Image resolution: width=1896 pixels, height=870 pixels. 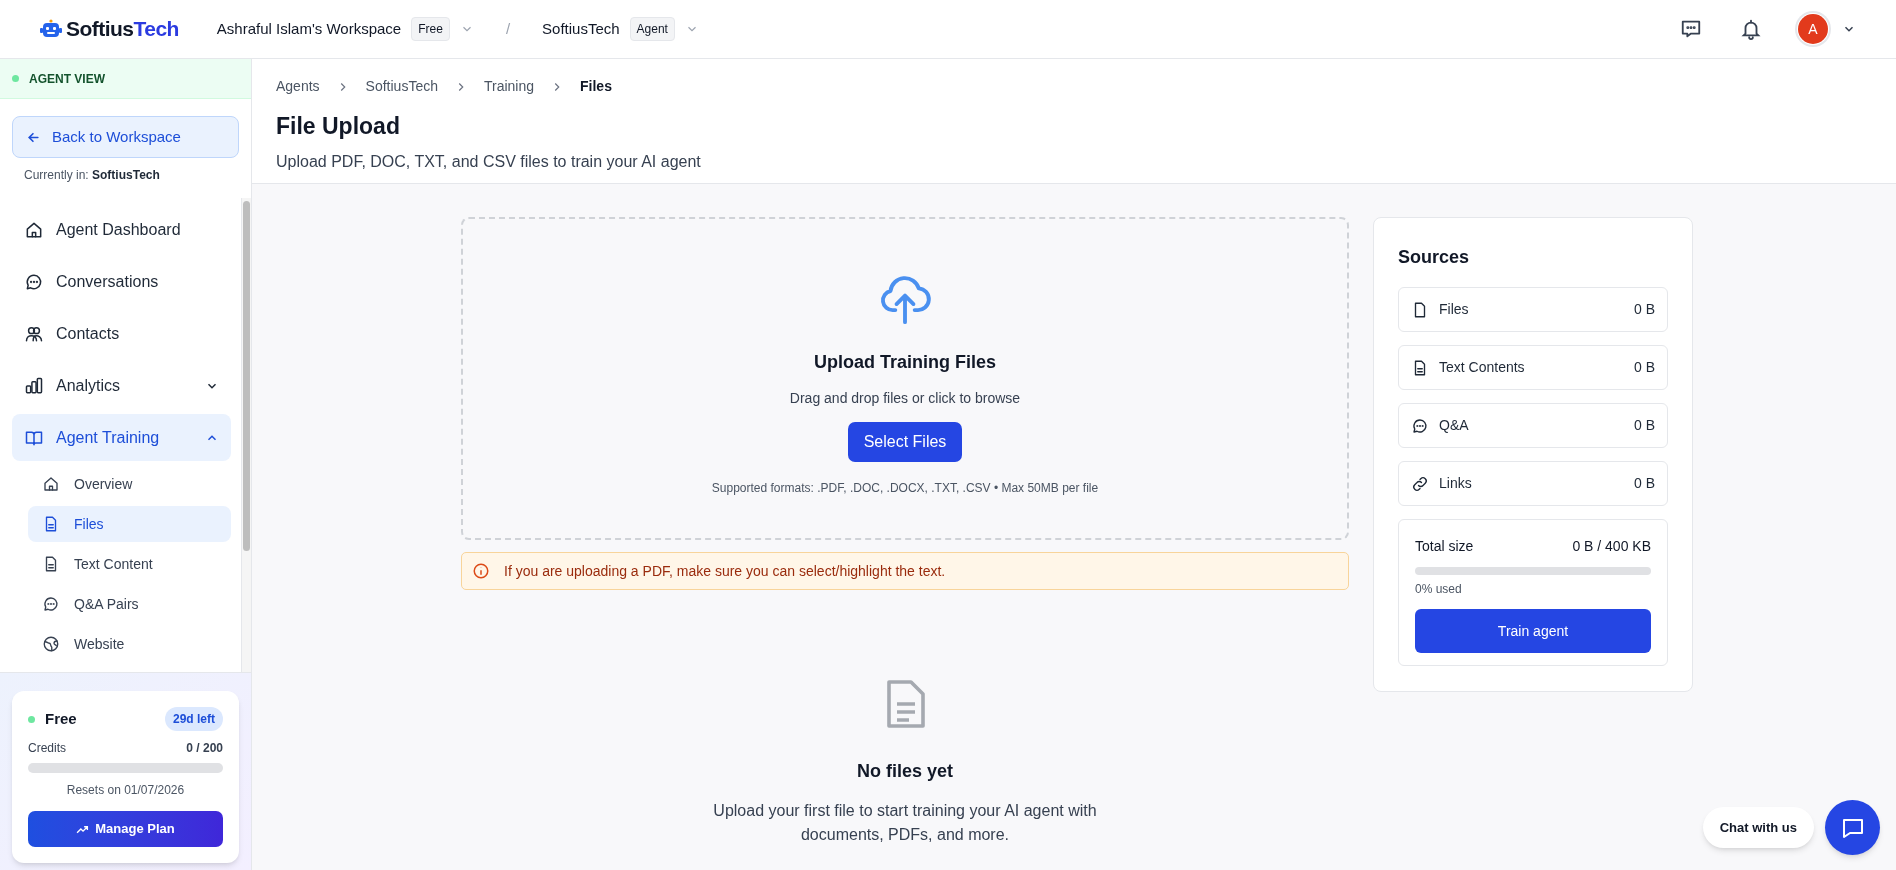 I want to click on credits-label: Credits, so click(x=47, y=748).